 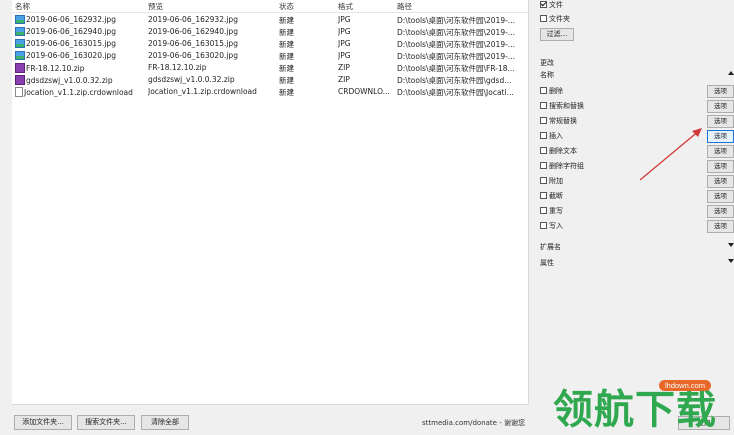 I want to click on status-text: sttmedia.com/donate - 谢谢您, so click(x=473, y=423).